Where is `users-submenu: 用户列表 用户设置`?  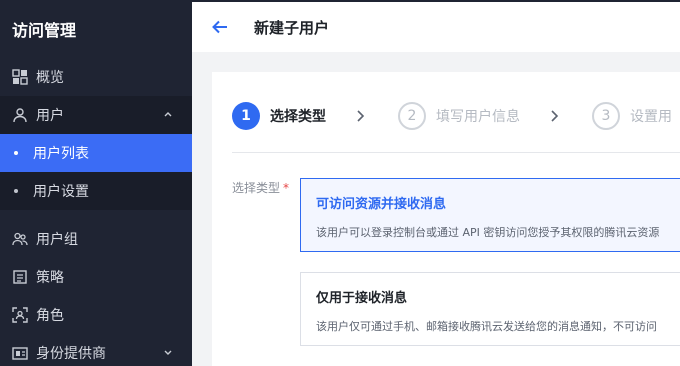
users-submenu: 用户列表 用户设置 is located at coordinates (96, 172).